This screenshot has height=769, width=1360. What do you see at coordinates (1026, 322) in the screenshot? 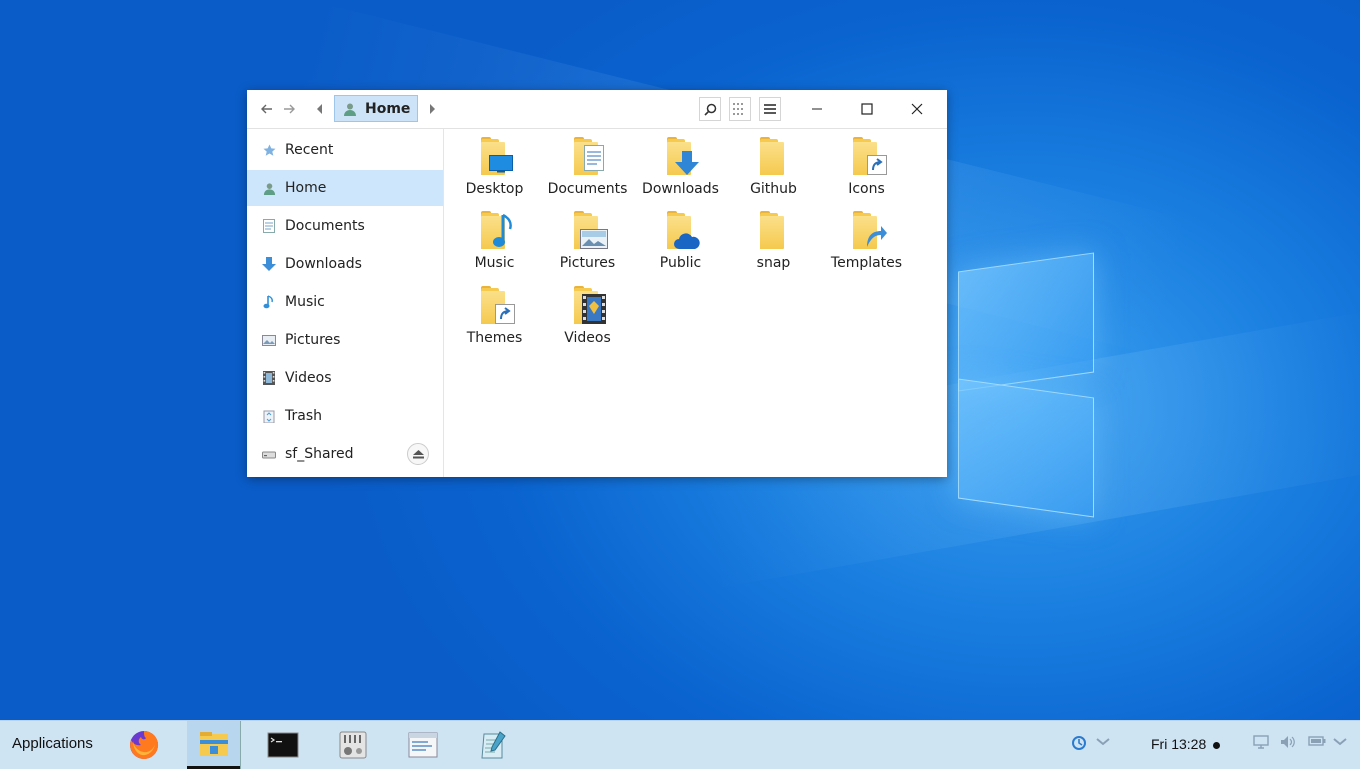
I see `windows-logo-pane` at bounding box center [1026, 322].